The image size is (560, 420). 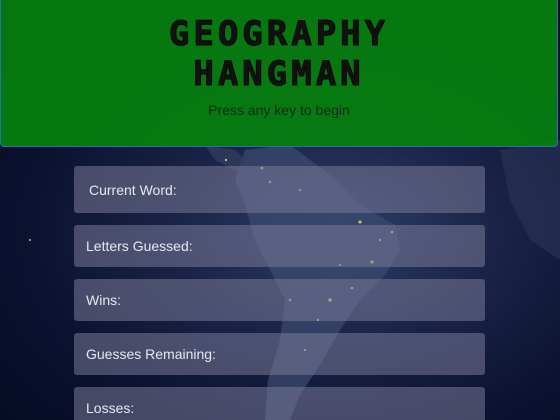 I want to click on guesses-remaining-panel: Guesses Remaining:, so click(x=279, y=354).